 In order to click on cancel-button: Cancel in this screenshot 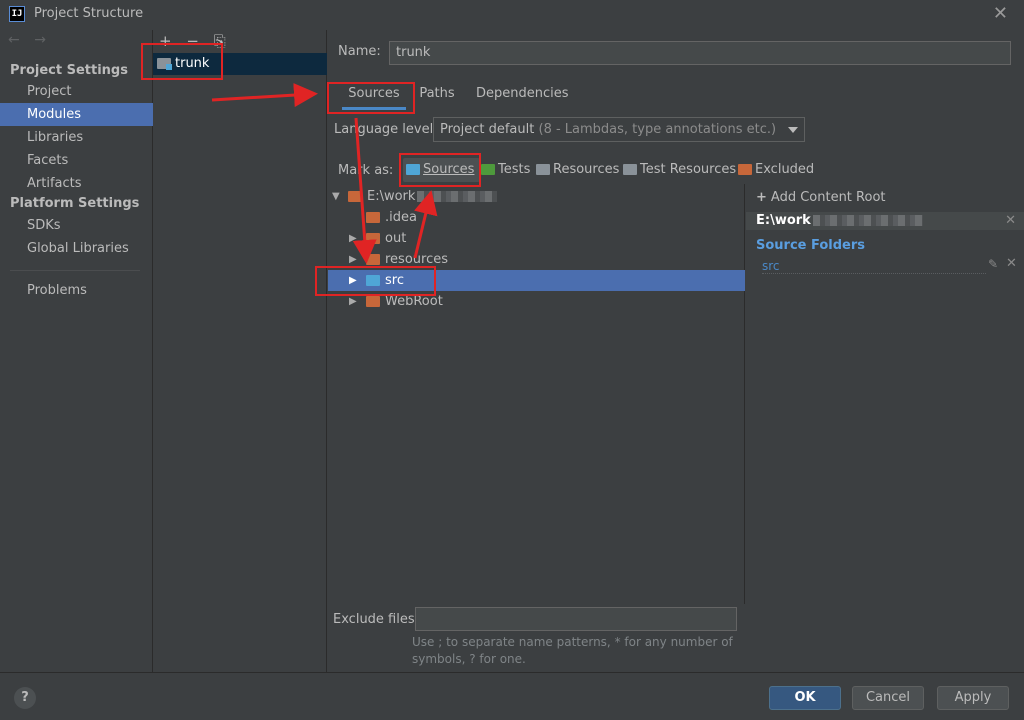, I will do `click(888, 698)`.